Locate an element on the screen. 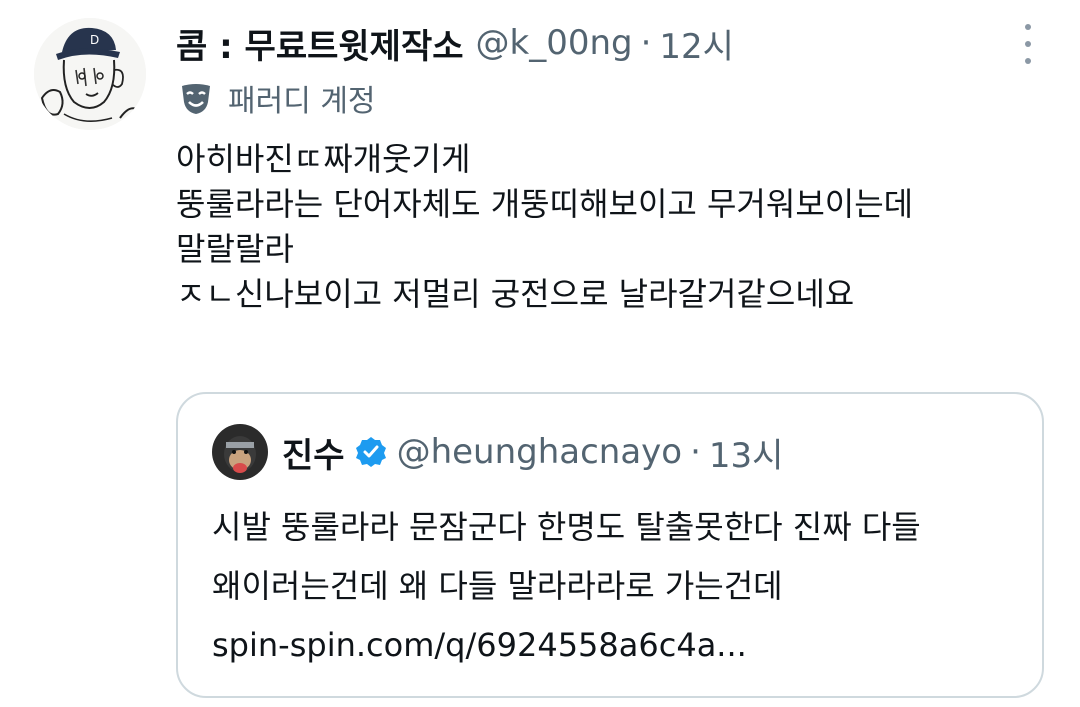  more-vertical-icon is located at coordinates (1028, 27).